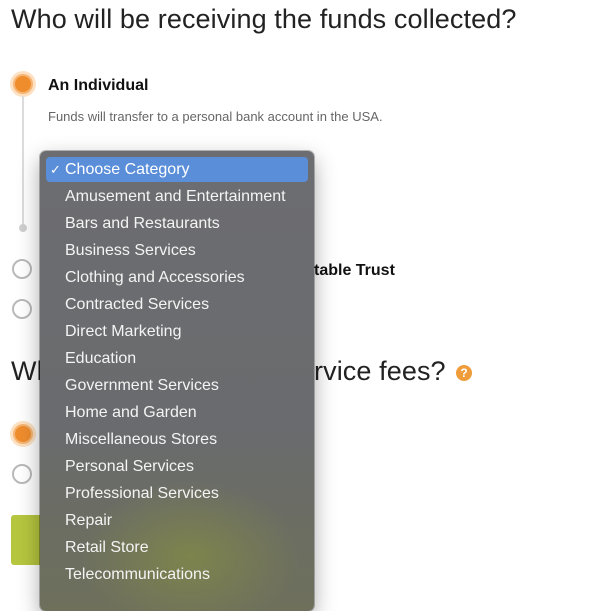 This screenshot has height=611, width=600. I want to click on radio-fee-option-two, so click(22, 474).